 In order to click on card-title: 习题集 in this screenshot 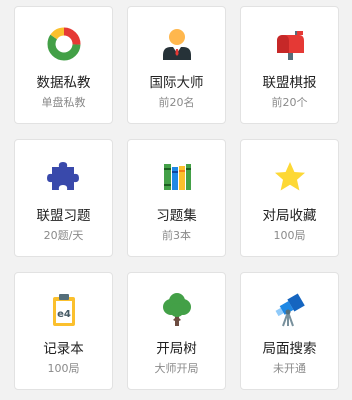, I will do `click(176, 216)`.